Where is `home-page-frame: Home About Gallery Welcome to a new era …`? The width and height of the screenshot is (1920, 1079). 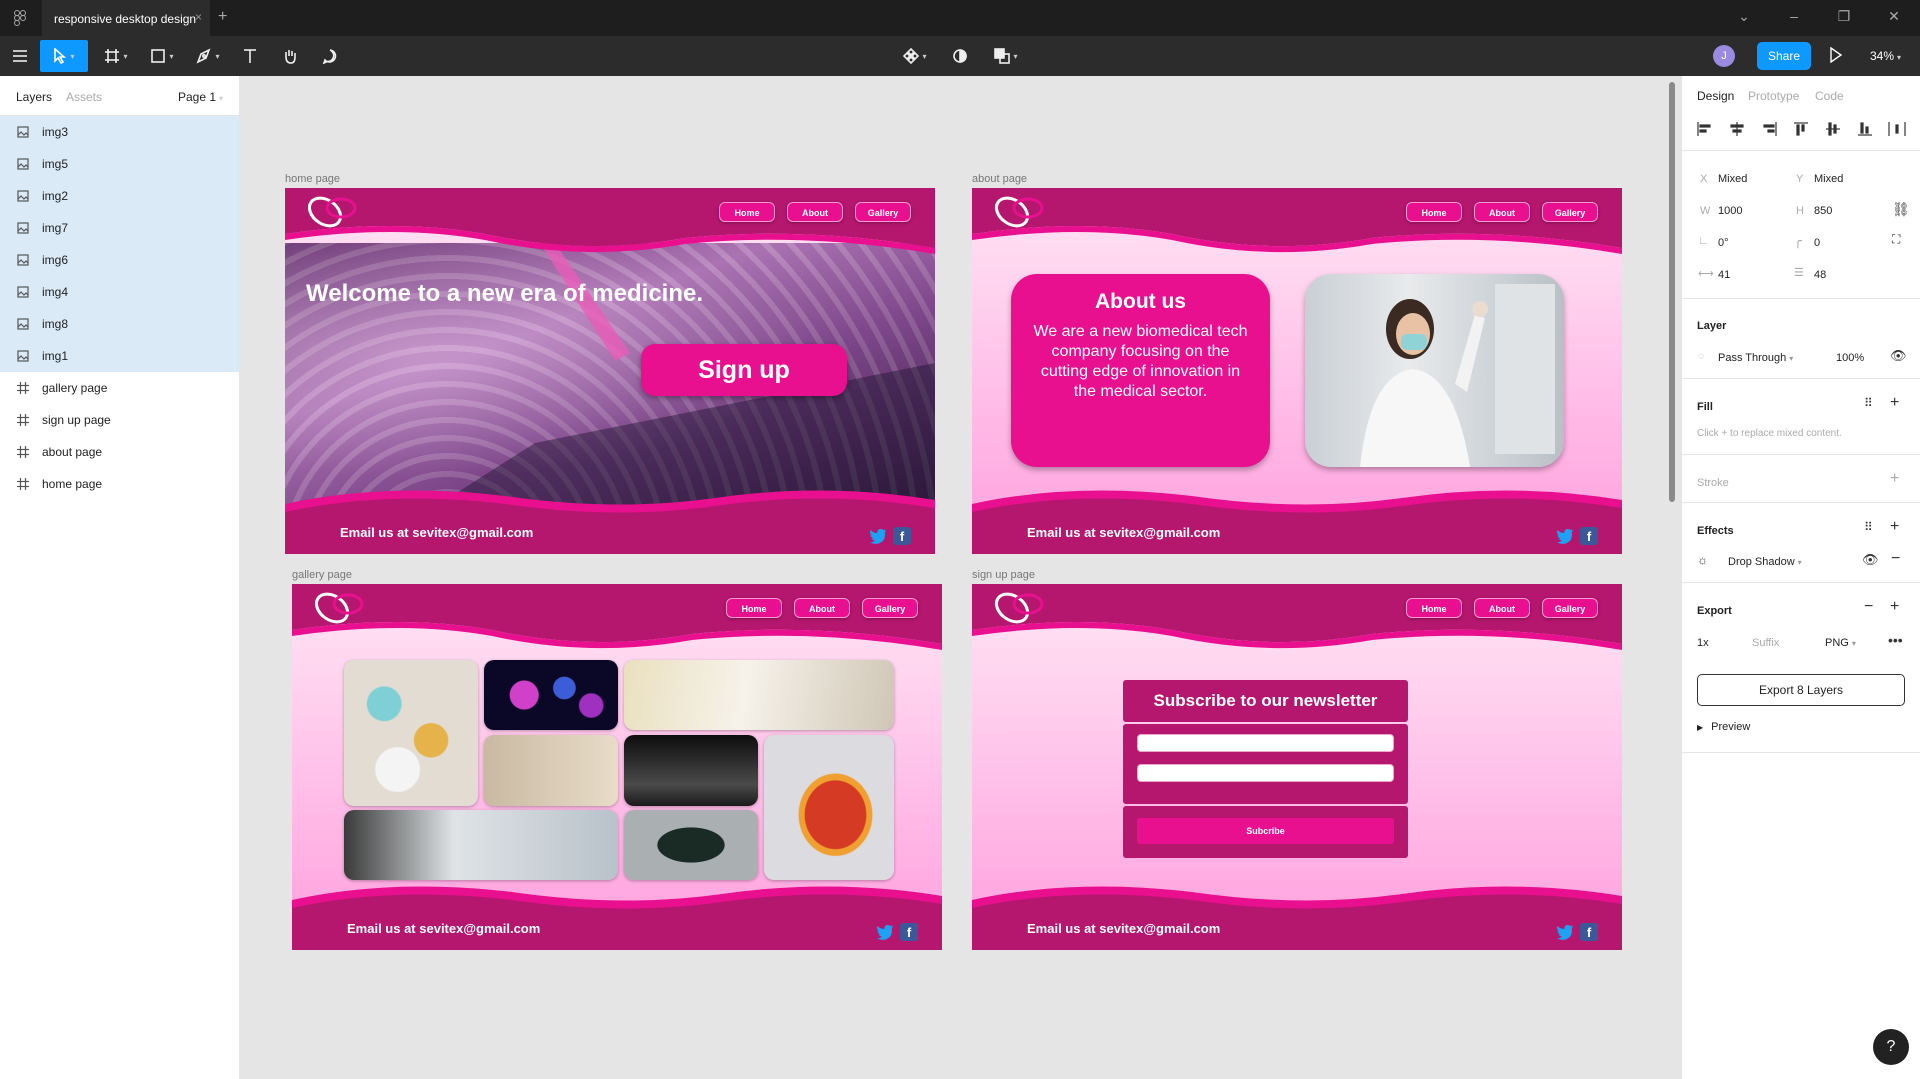
home-page-frame: Home About Gallery Welcome to a new era … is located at coordinates (610, 371).